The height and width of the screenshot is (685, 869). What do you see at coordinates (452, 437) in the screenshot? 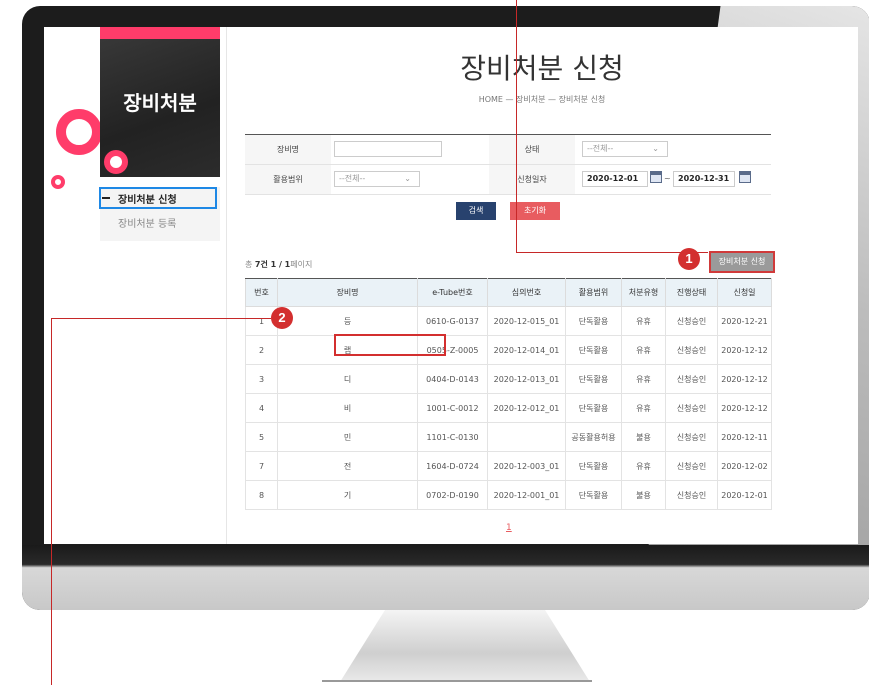
I see `table-cell: 1101-C-0130` at bounding box center [452, 437].